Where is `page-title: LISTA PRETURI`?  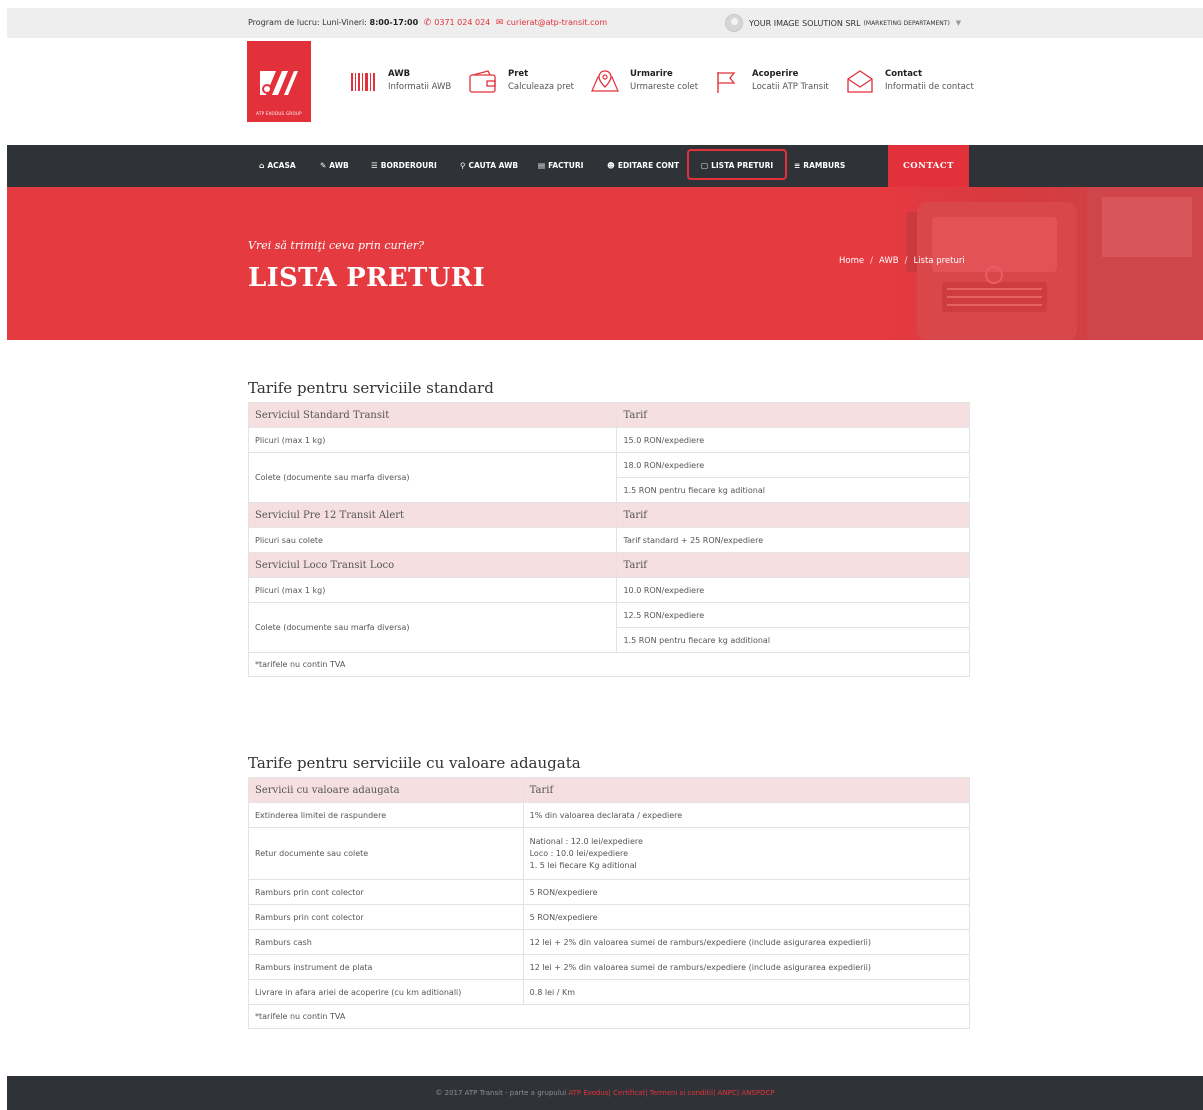
page-title: LISTA PRETURI is located at coordinates (367, 278).